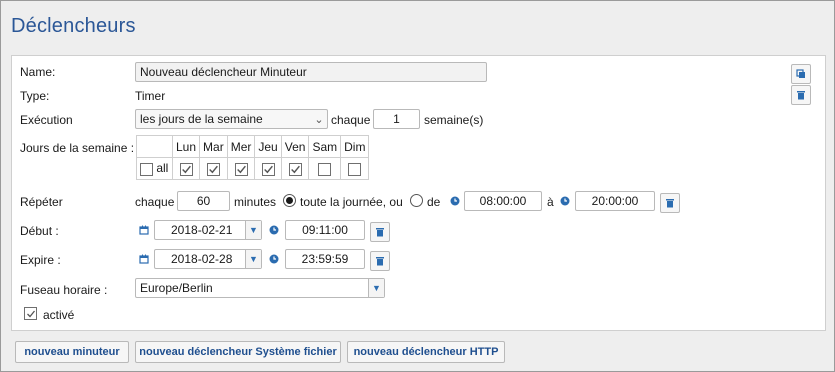 Image resolution: width=835 pixels, height=372 pixels. Describe the element at coordinates (319, 119) in the screenshot. I see `chevron-down-icon: ⌄` at that location.